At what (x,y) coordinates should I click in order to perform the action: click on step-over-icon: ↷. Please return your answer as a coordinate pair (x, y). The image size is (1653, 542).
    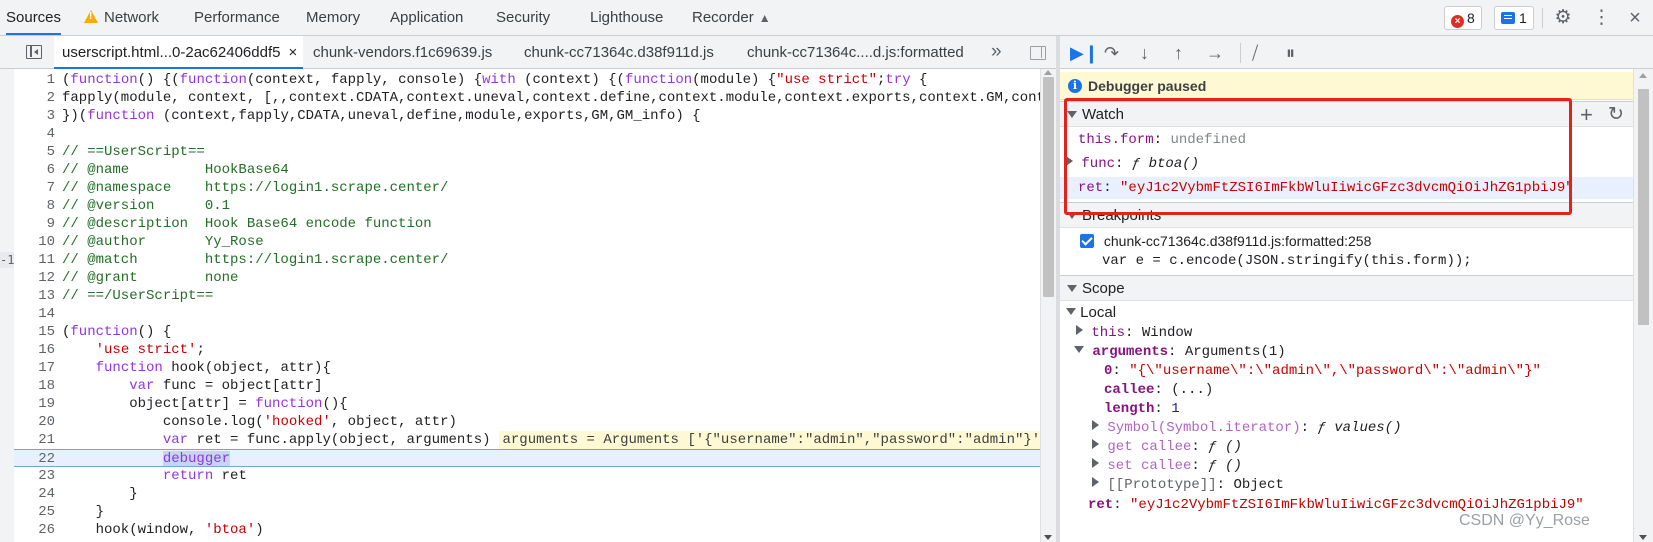
    Looking at the image, I should click on (1111, 53).